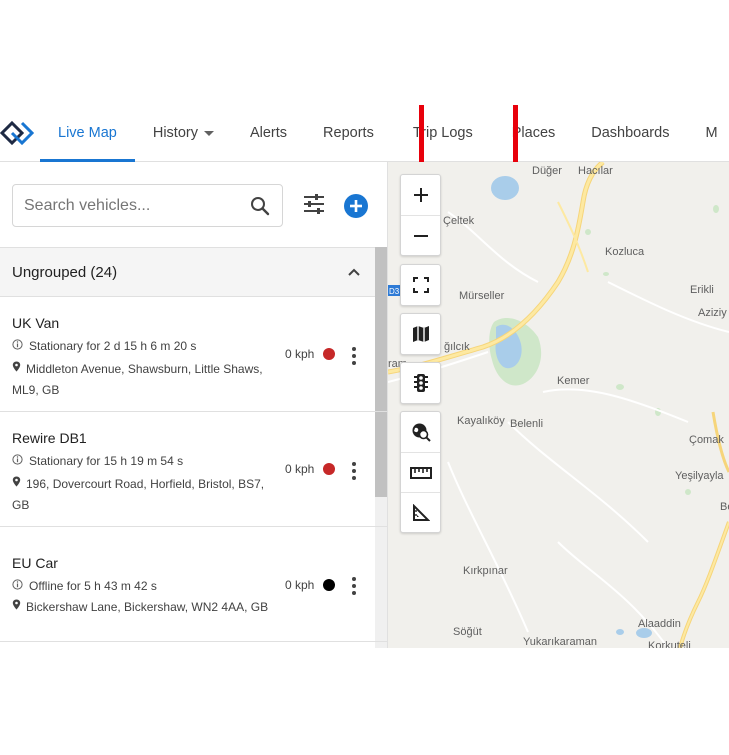 Image resolution: width=729 pixels, height=755 pixels. What do you see at coordinates (459, 221) in the screenshot?
I see `map-label: Çeltek` at bounding box center [459, 221].